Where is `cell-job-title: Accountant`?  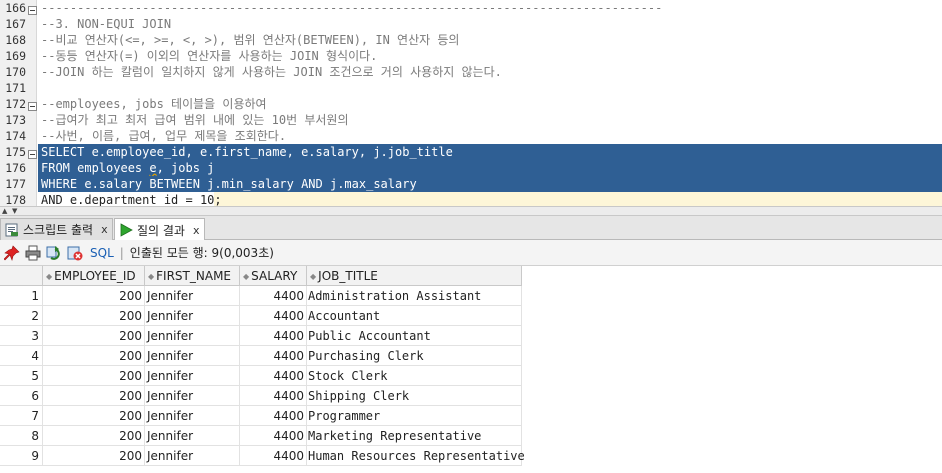 cell-job-title: Accountant is located at coordinates (414, 316).